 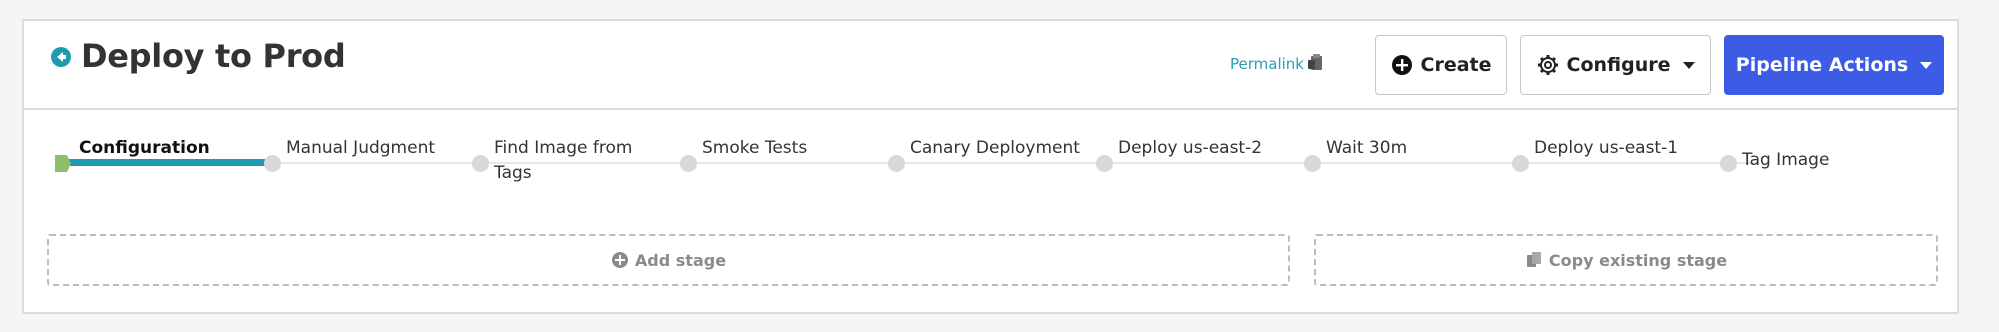 I want to click on add-stage-button: Add stage, so click(x=668, y=260).